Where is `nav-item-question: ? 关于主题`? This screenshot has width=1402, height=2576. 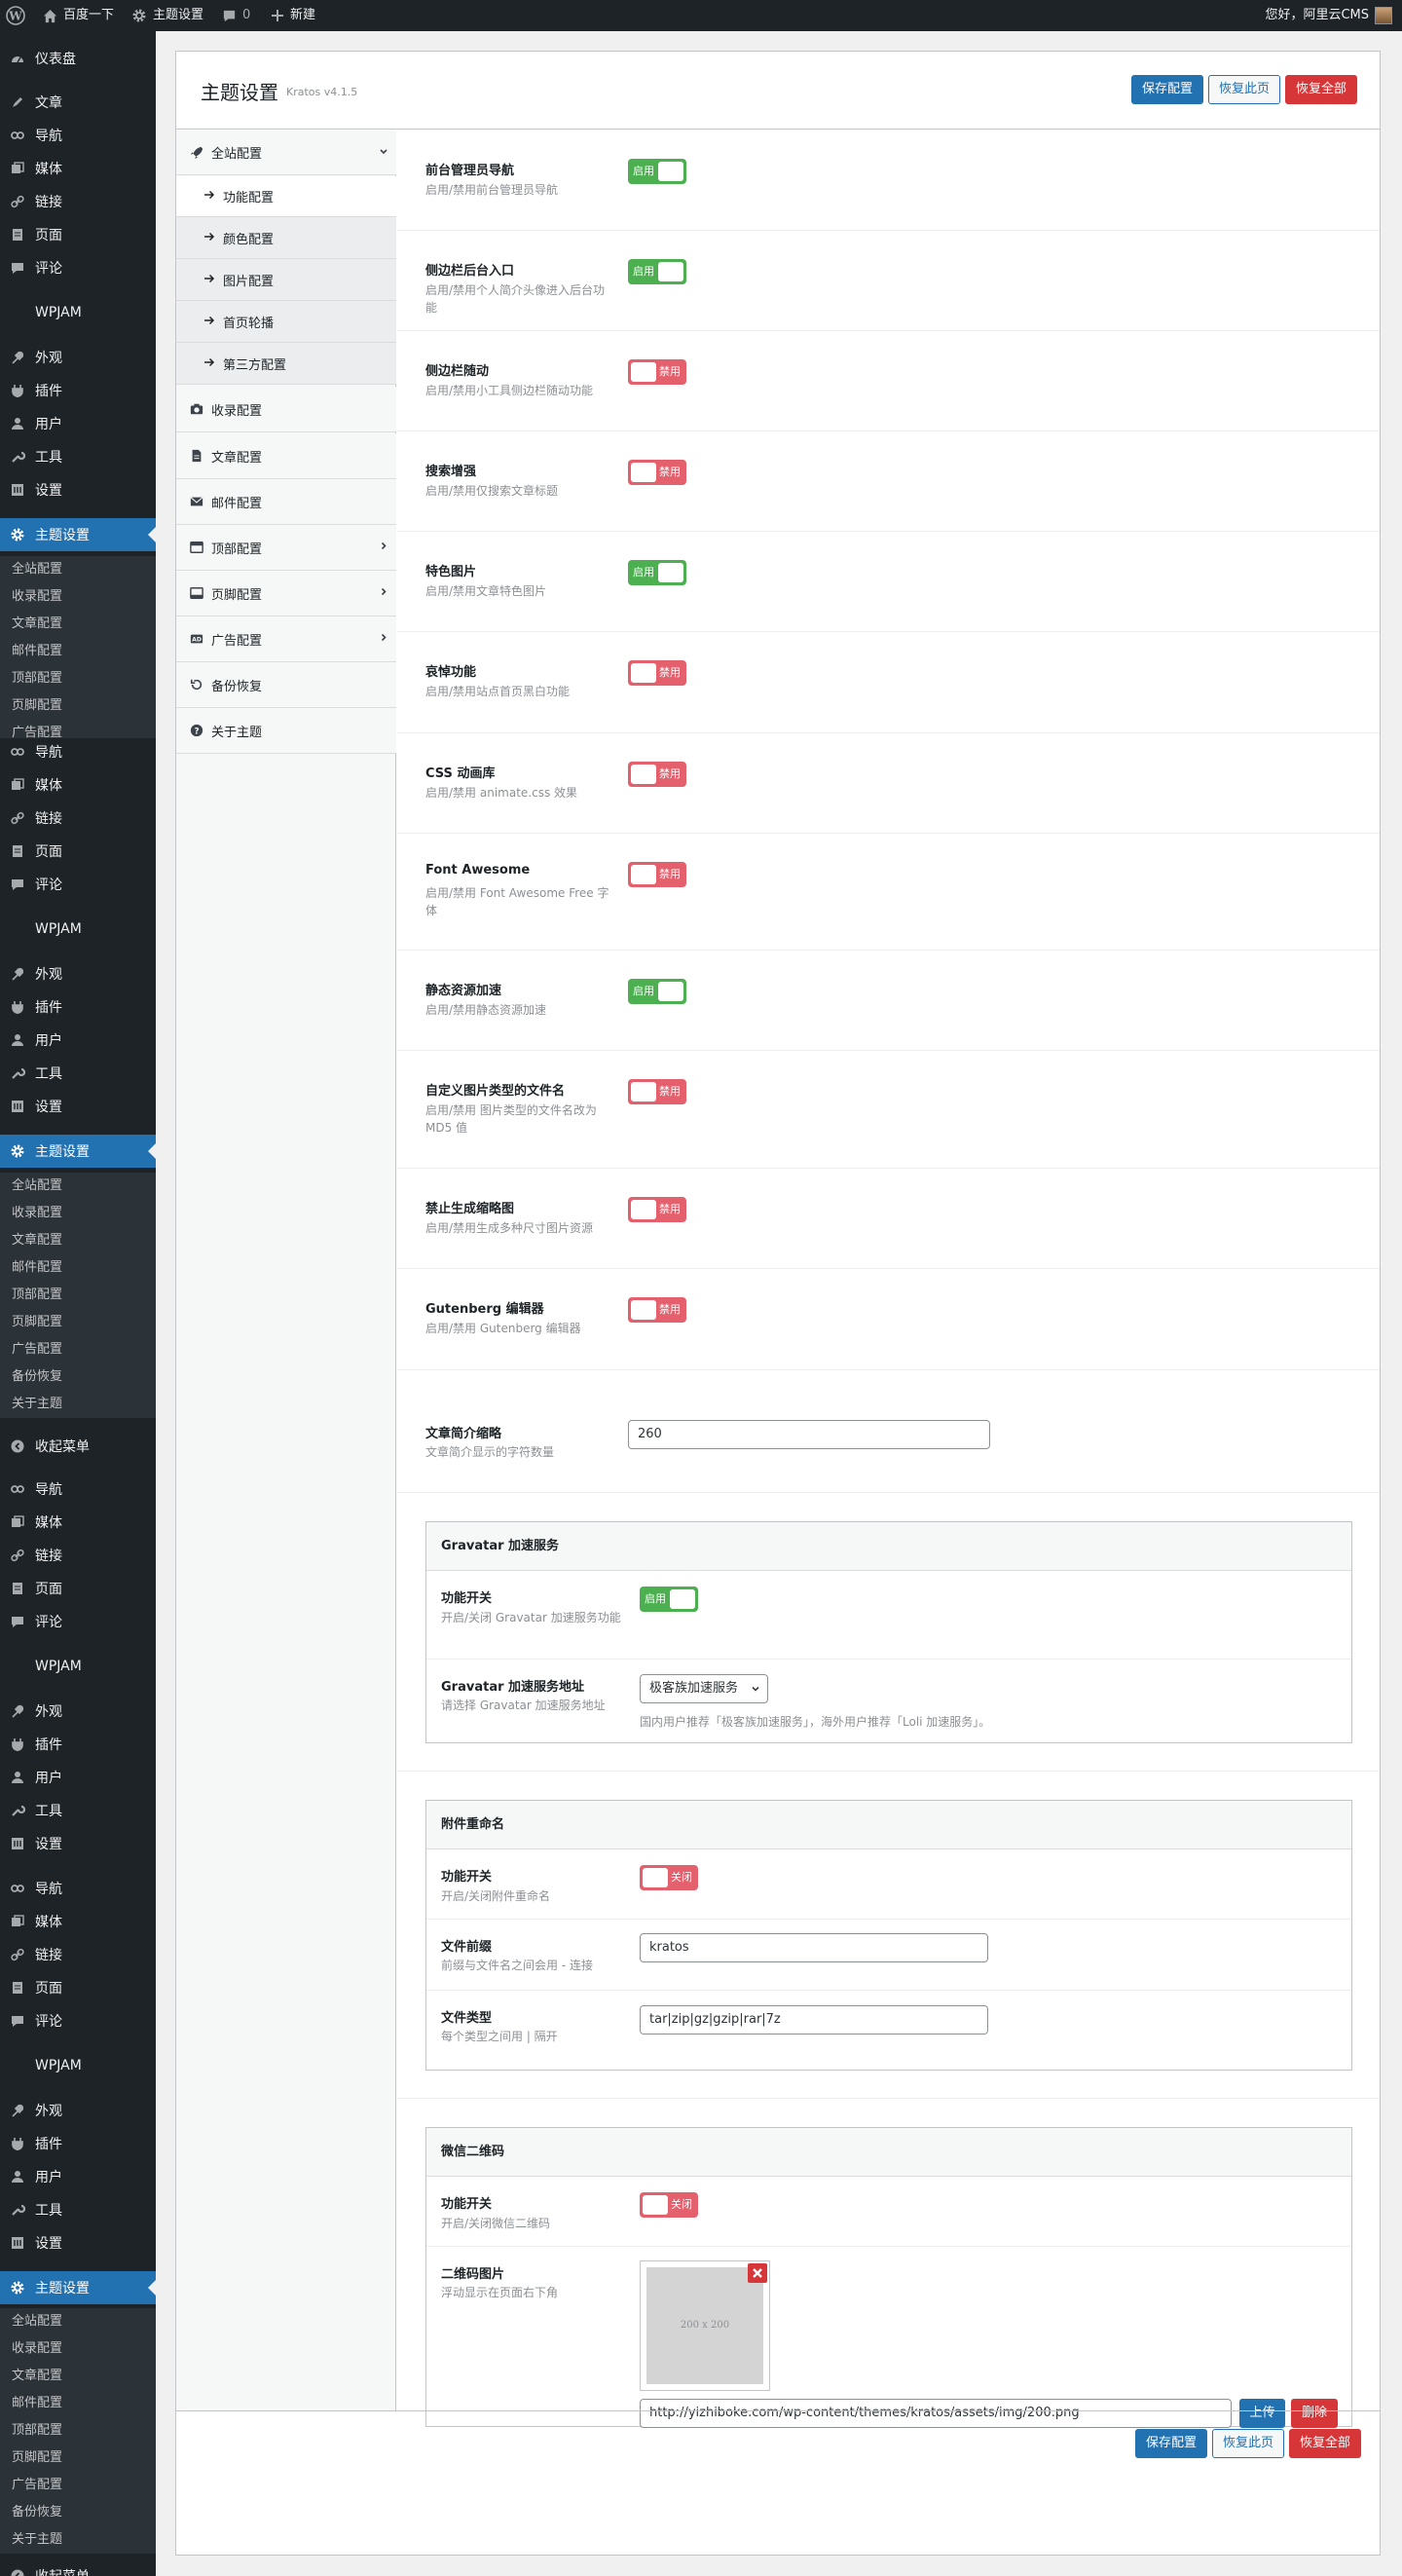 nav-item-question: ? 关于主题 is located at coordinates (286, 731).